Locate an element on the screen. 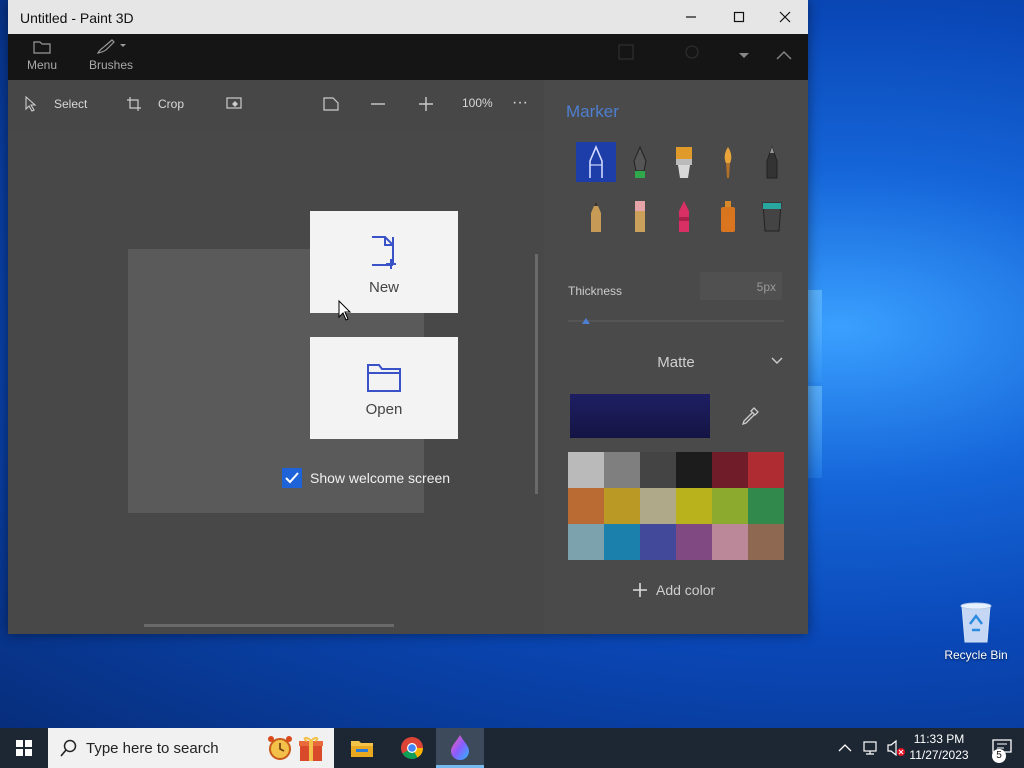  brush-pixel-pen is located at coordinates (772, 162).